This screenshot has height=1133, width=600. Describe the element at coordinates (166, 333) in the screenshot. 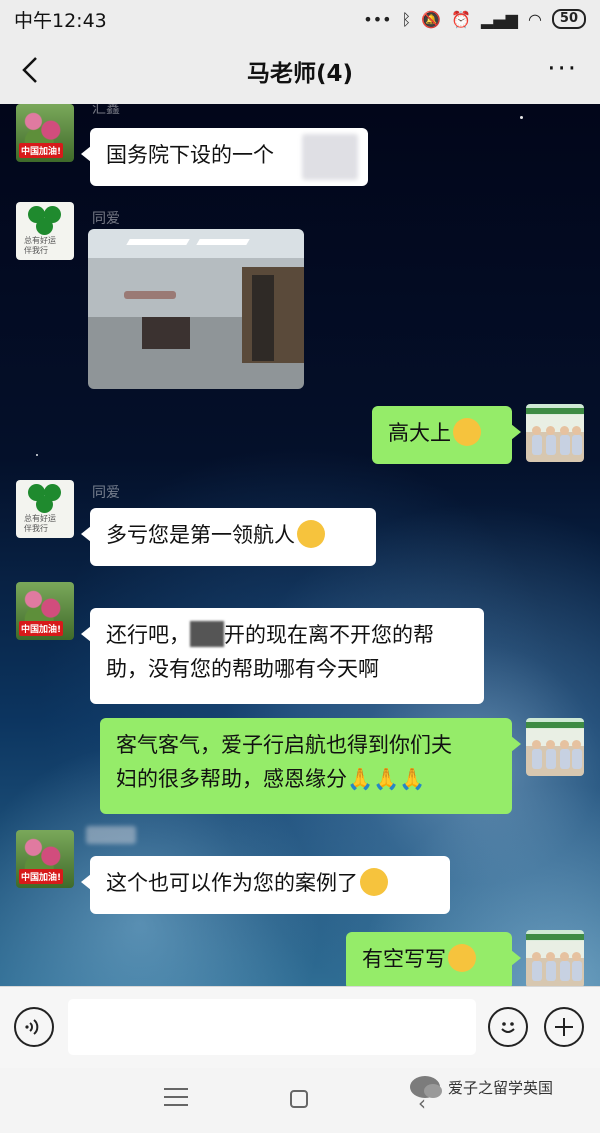

I see `reception-desk` at that location.